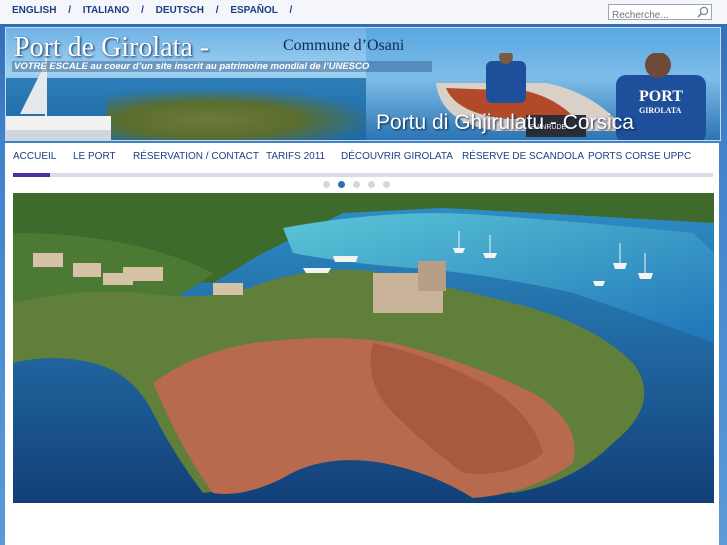 This screenshot has width=727, height=545. Describe the element at coordinates (661, 96) in the screenshot. I see `shirt-text-port: PORT` at that location.